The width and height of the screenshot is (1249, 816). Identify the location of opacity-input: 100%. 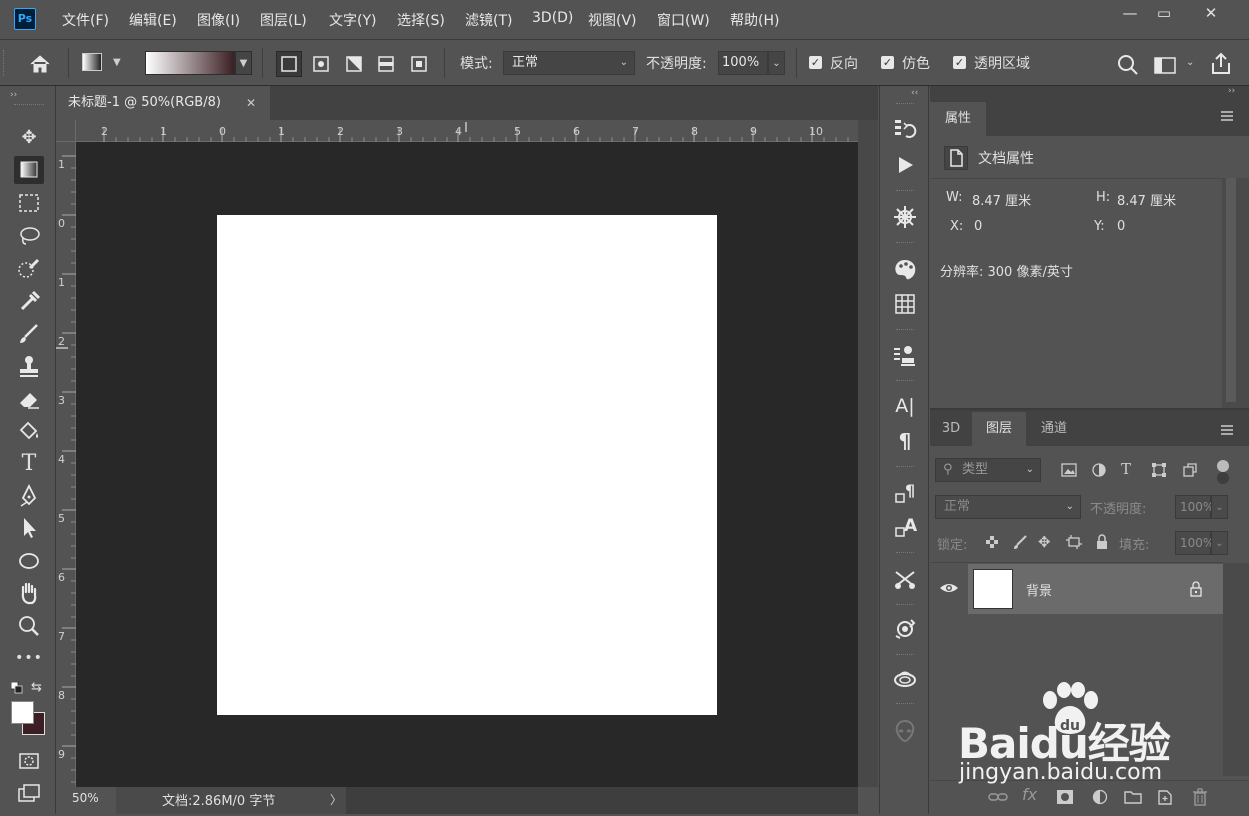
(743, 63).